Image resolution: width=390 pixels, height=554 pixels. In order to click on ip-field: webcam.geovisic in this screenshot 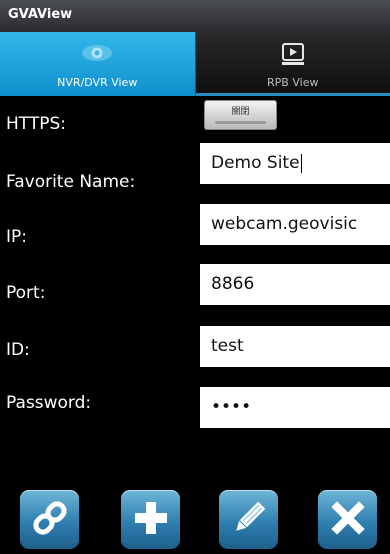, I will do `click(295, 224)`.